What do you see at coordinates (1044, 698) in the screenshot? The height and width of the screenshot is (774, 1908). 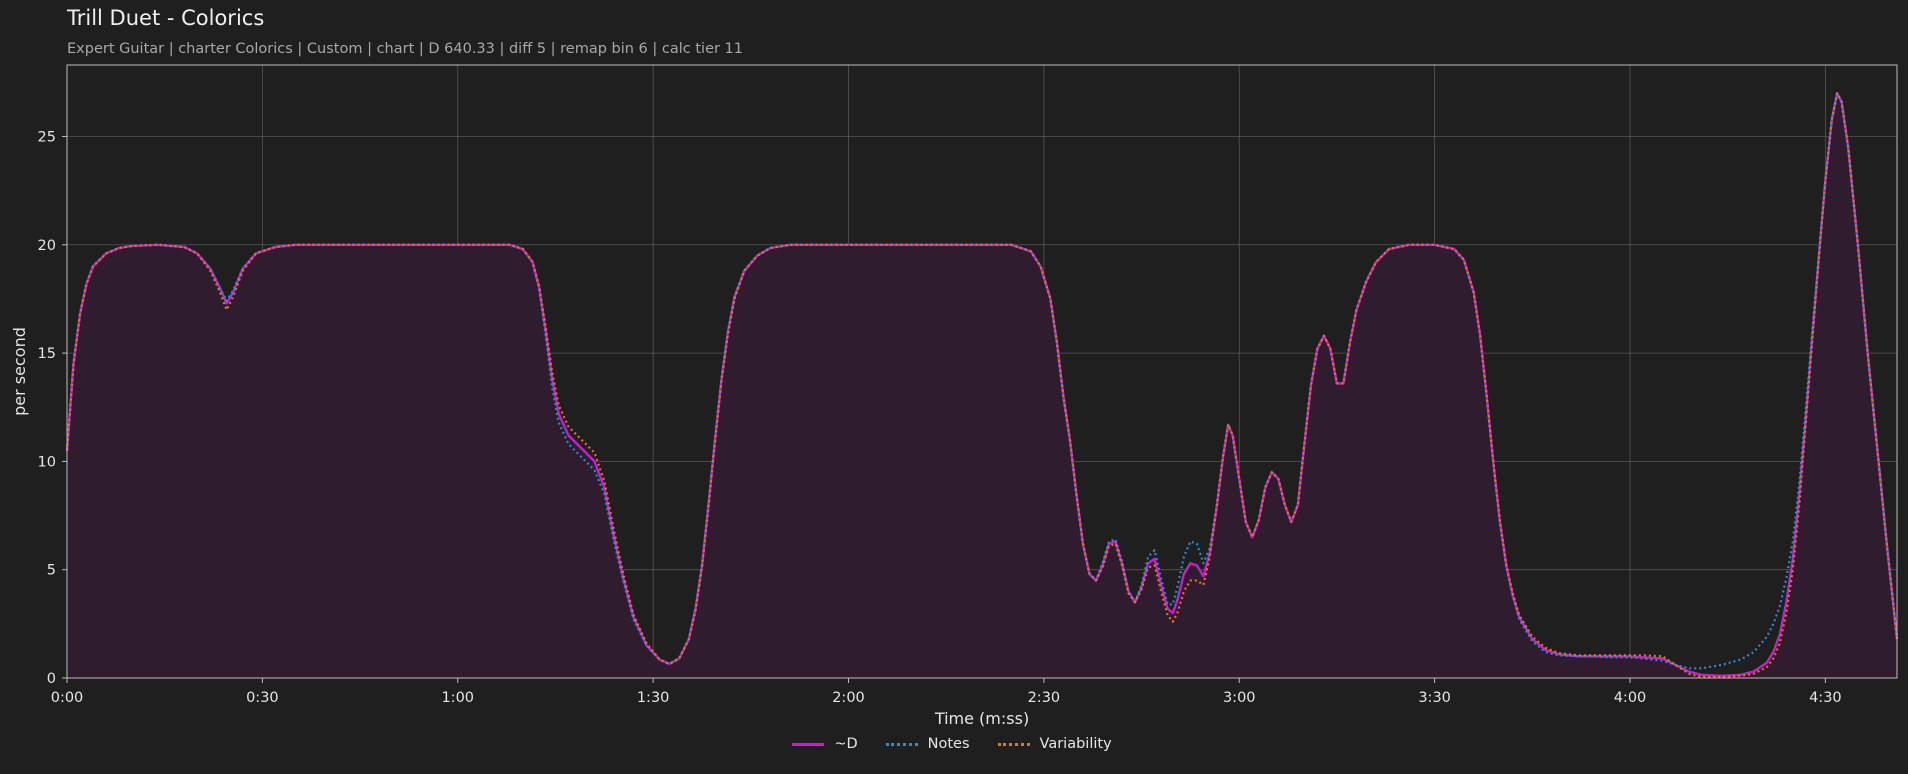 I see `x-tick-label: 2:30` at bounding box center [1044, 698].